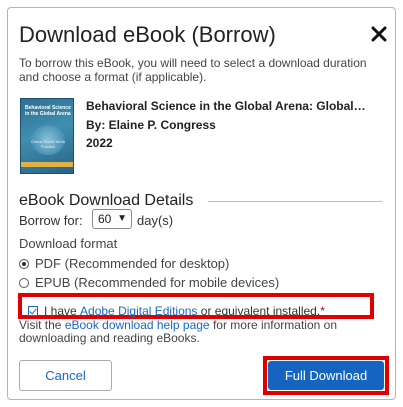 Image resolution: width=403 pixels, height=407 pixels. I want to click on cancel-button: Cancel, so click(65, 375).